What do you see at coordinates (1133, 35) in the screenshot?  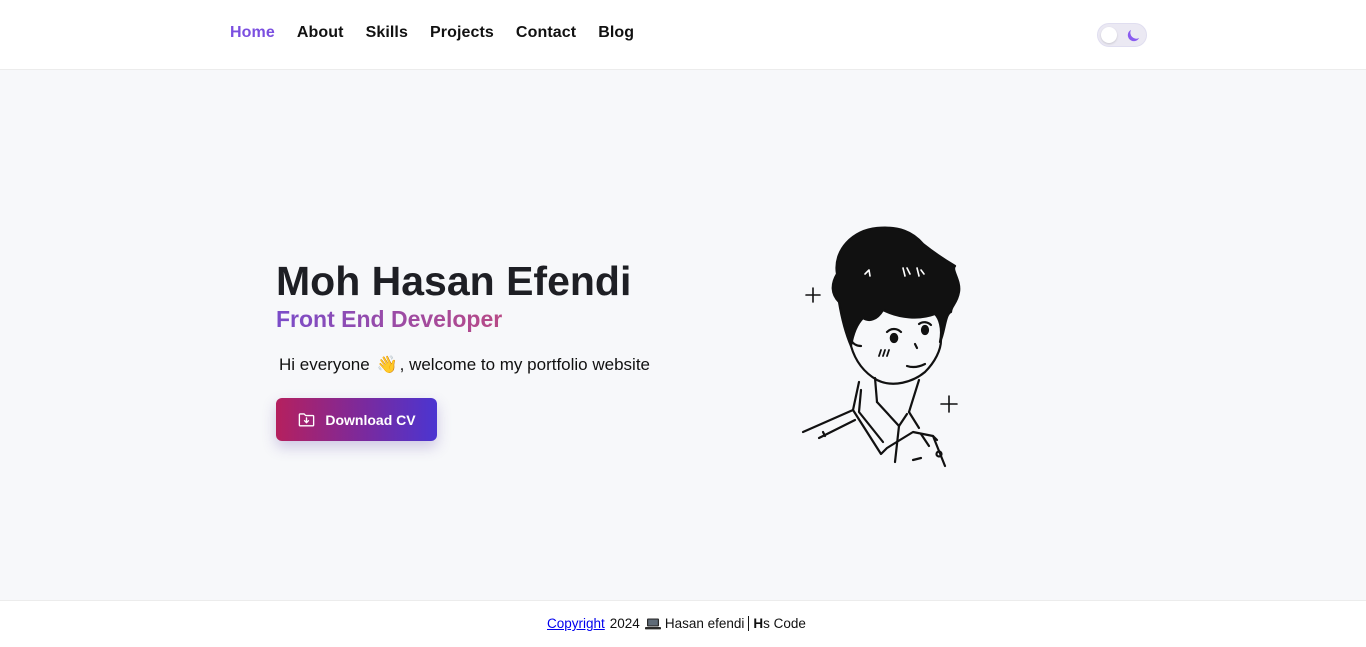 I see `moon-icon` at bounding box center [1133, 35].